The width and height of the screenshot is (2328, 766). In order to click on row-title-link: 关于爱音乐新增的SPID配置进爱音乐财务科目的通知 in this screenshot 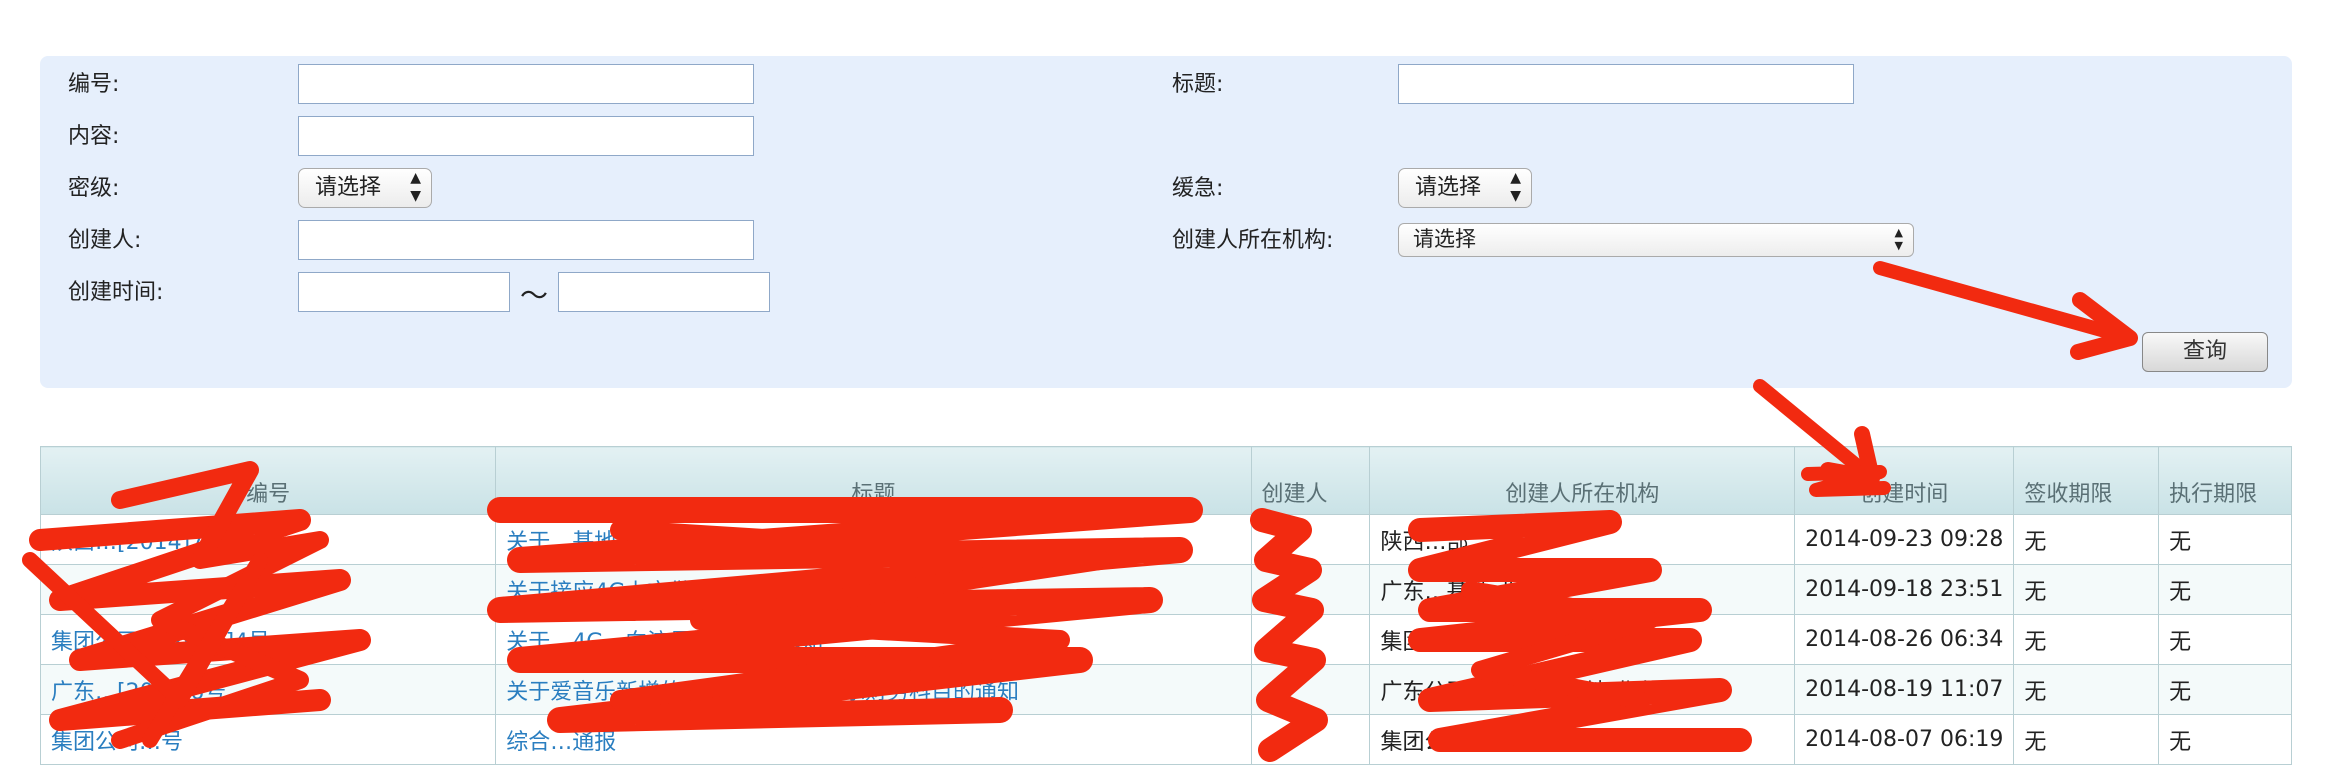, I will do `click(873, 689)`.